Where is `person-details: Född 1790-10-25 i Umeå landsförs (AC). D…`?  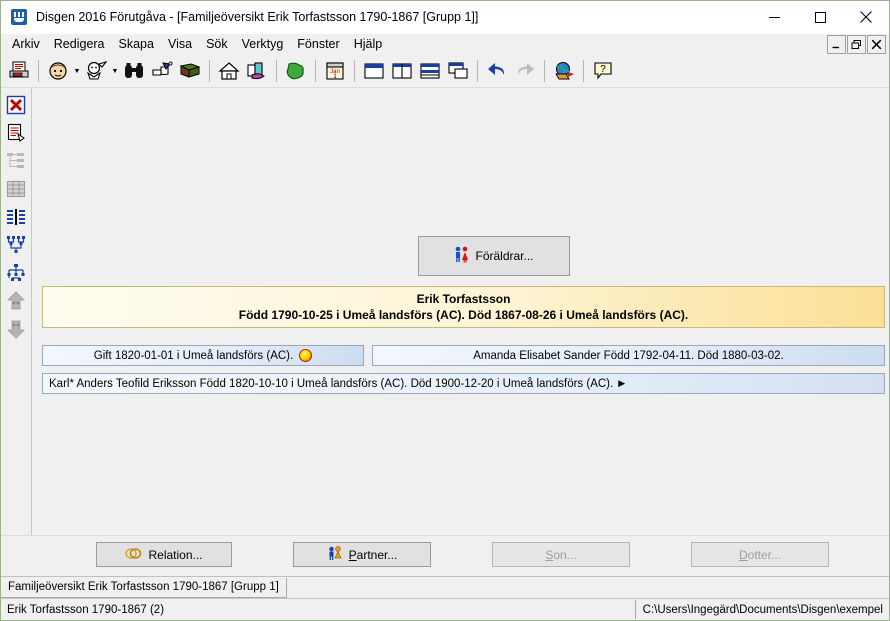
person-details: Född 1790-10-25 i Umeå landsförs (AC). D… is located at coordinates (463, 315).